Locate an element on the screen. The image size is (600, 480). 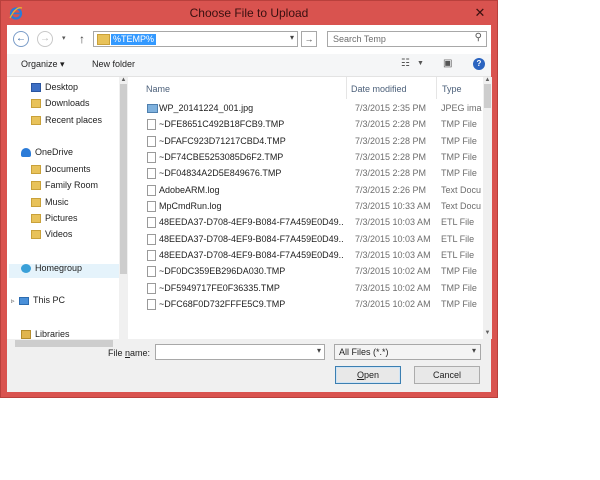
search-input is located at coordinates (398, 39).